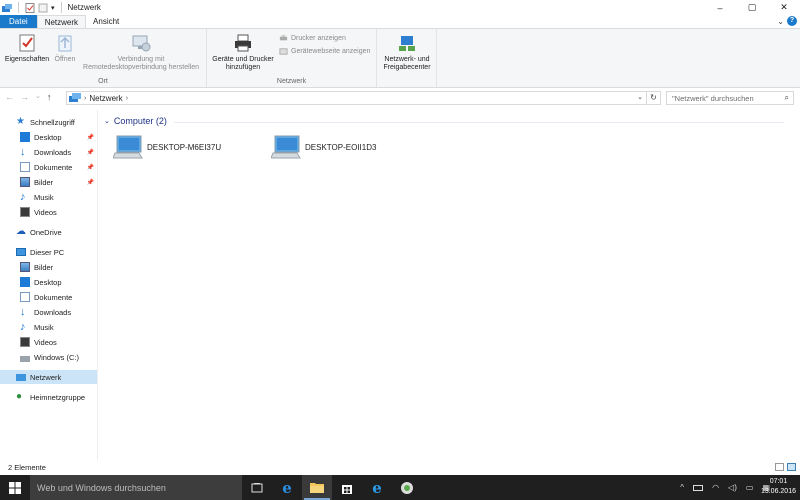 The image size is (800, 500). I want to click on start-button, so click(15, 487).